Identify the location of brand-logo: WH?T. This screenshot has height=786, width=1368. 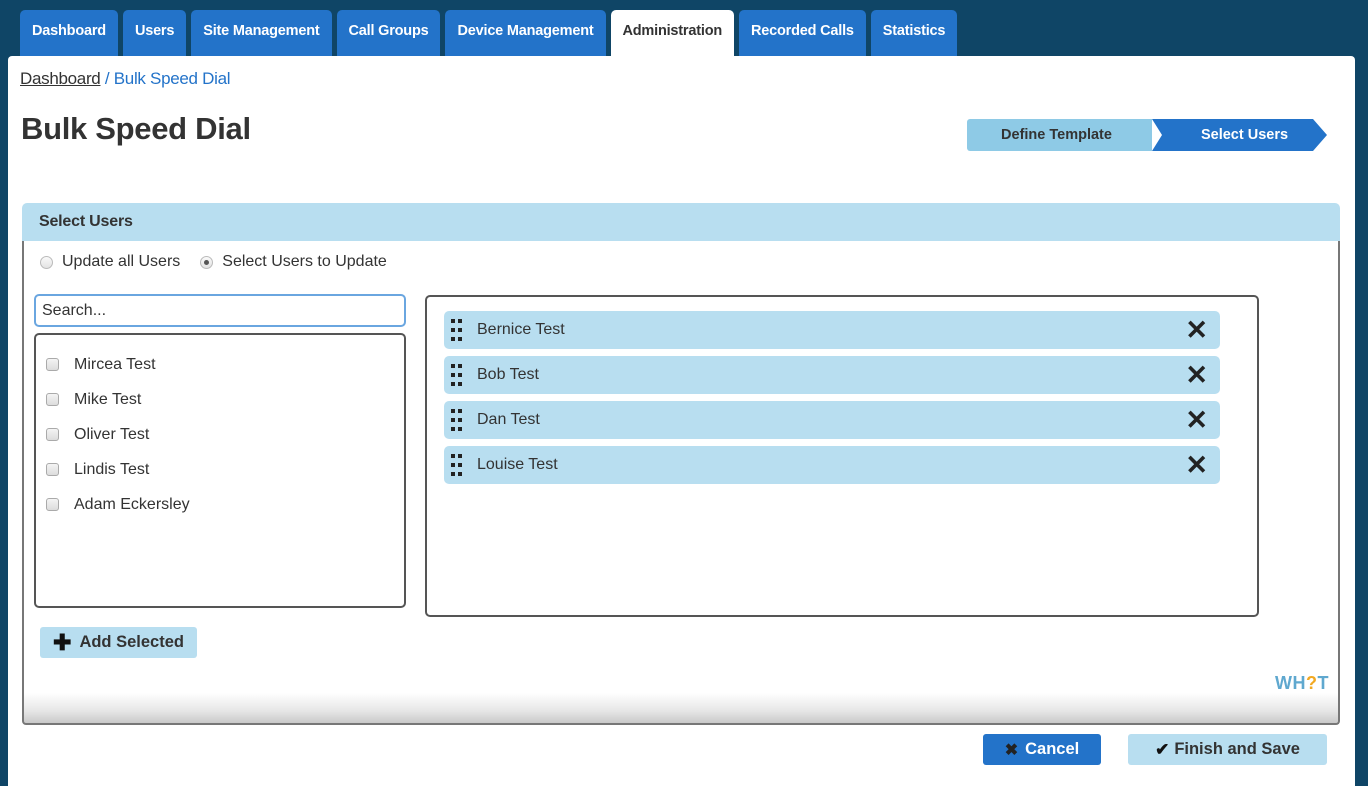
(1302, 683).